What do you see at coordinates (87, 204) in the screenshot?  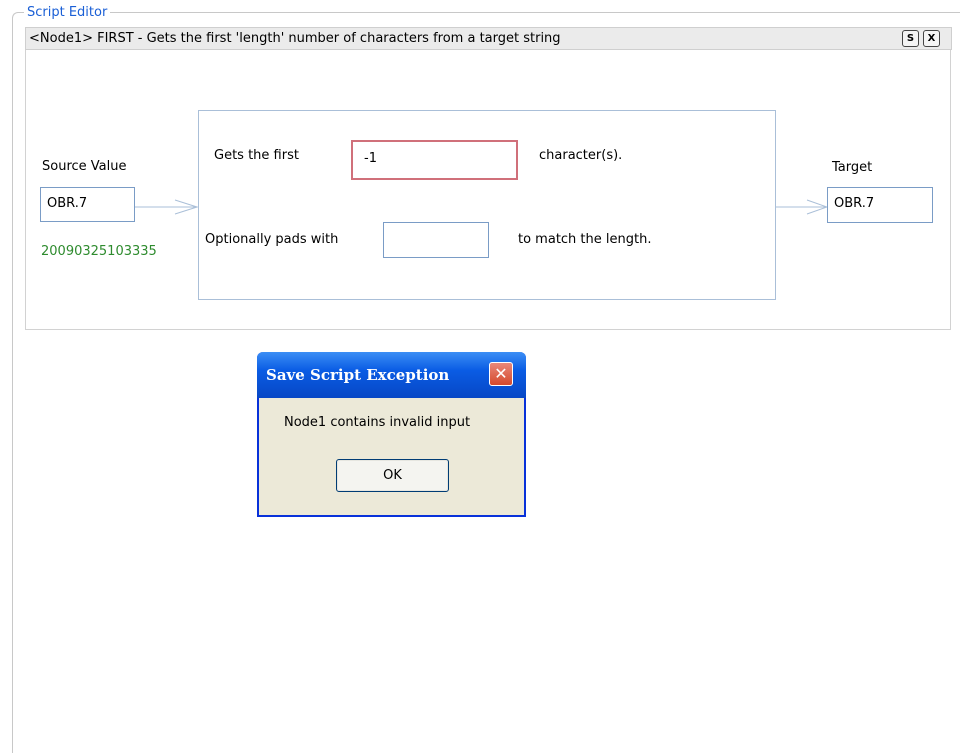 I see `source-value-field: OBR.7` at bounding box center [87, 204].